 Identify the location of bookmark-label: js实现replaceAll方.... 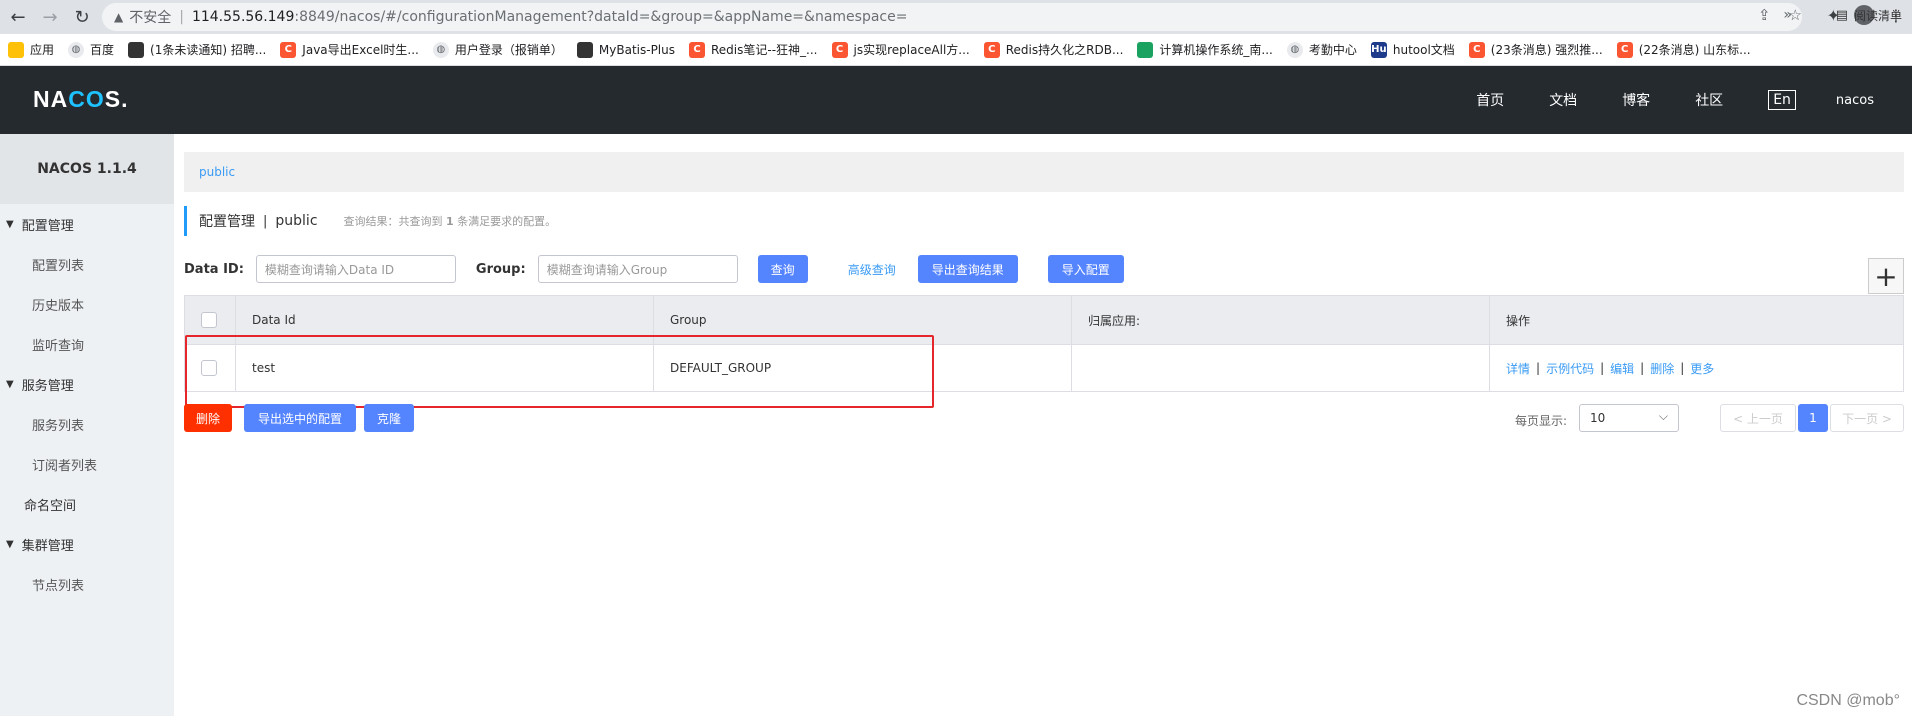
(911, 50).